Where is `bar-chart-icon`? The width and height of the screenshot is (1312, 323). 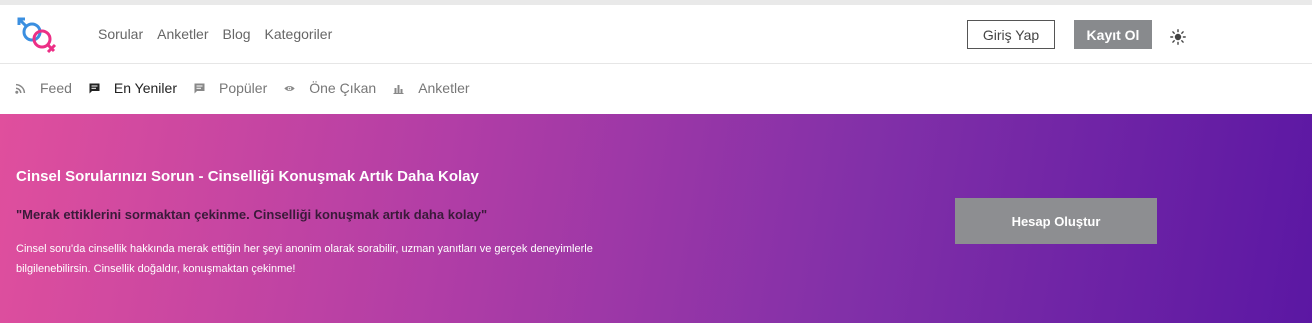 bar-chart-icon is located at coordinates (398, 89).